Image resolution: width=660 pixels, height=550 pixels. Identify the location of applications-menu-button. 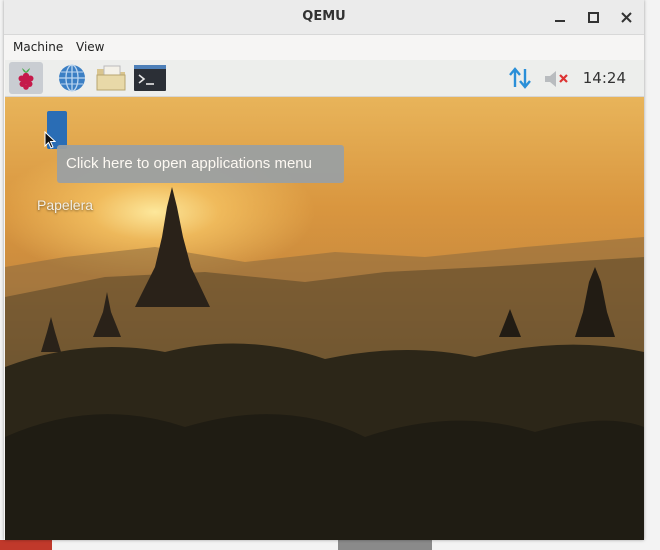
(26, 78).